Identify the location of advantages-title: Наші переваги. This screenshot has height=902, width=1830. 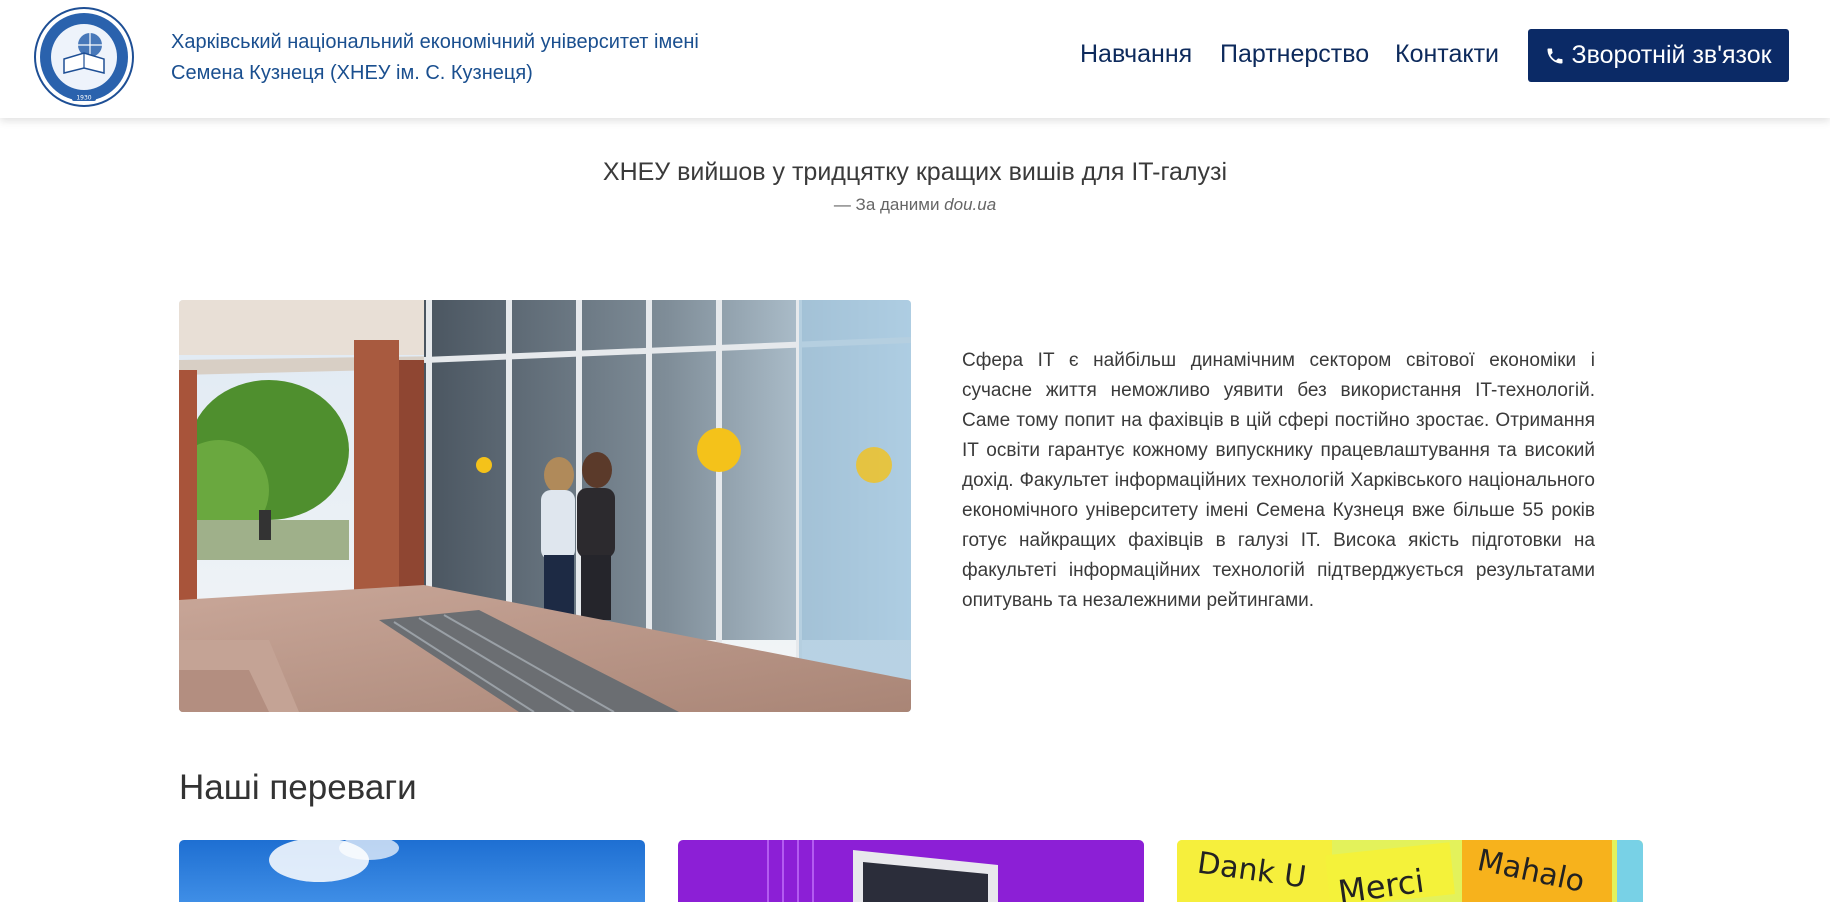
(298, 787).